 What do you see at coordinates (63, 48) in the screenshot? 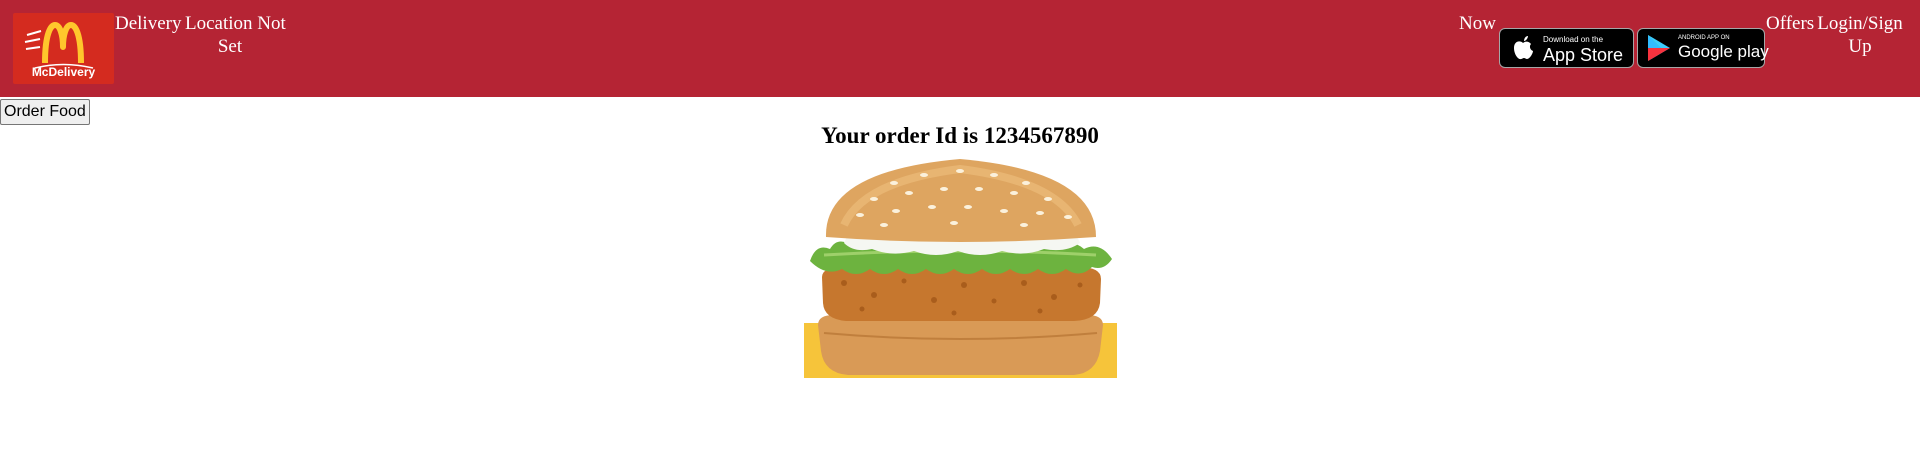
I see `mcdelivery-logo: McDelivery` at bounding box center [63, 48].